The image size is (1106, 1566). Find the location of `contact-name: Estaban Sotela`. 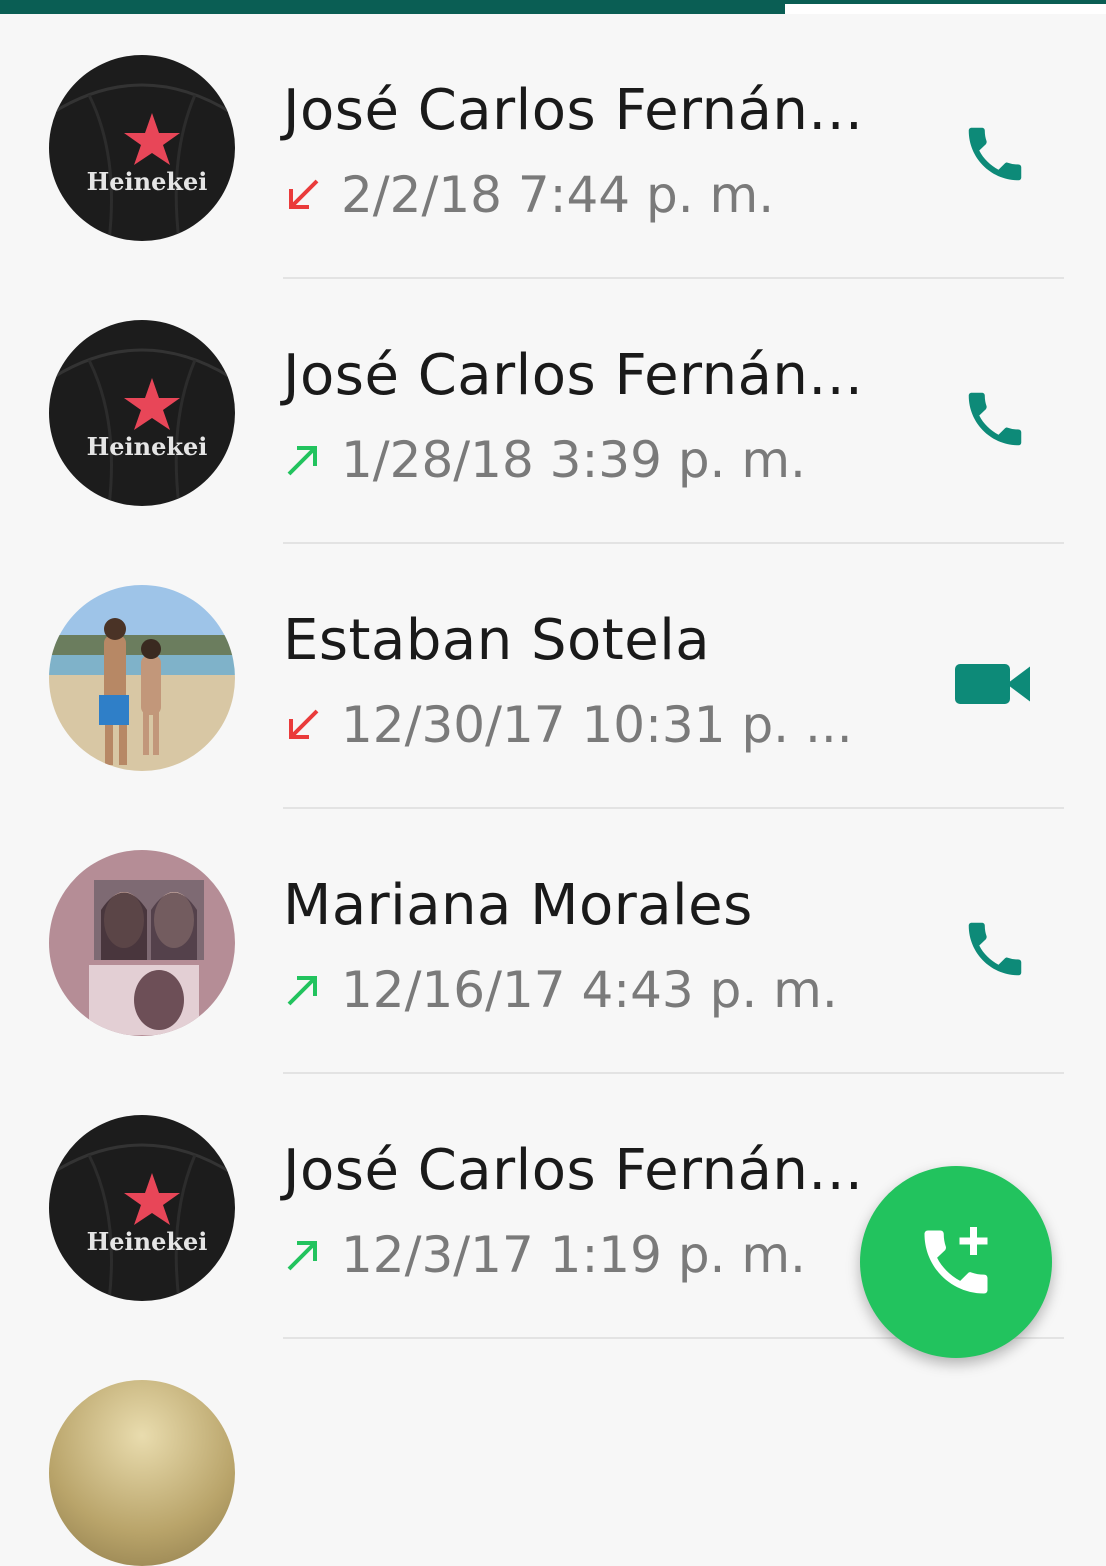

contact-name: Estaban Sotela is located at coordinates (497, 640).